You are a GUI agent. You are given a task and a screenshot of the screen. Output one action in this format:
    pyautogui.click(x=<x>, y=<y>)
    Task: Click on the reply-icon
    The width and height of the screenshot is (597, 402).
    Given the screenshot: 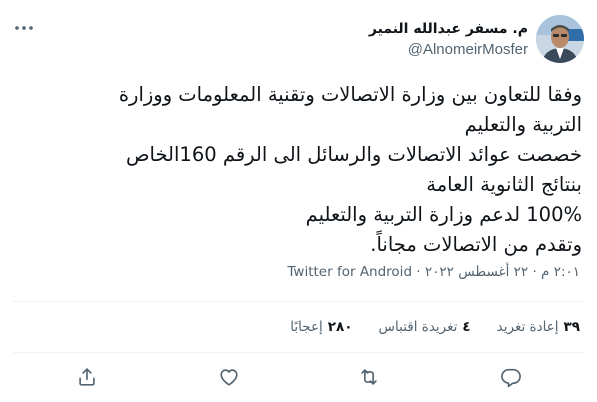 What is the action you would take?
    pyautogui.click(x=511, y=378)
    